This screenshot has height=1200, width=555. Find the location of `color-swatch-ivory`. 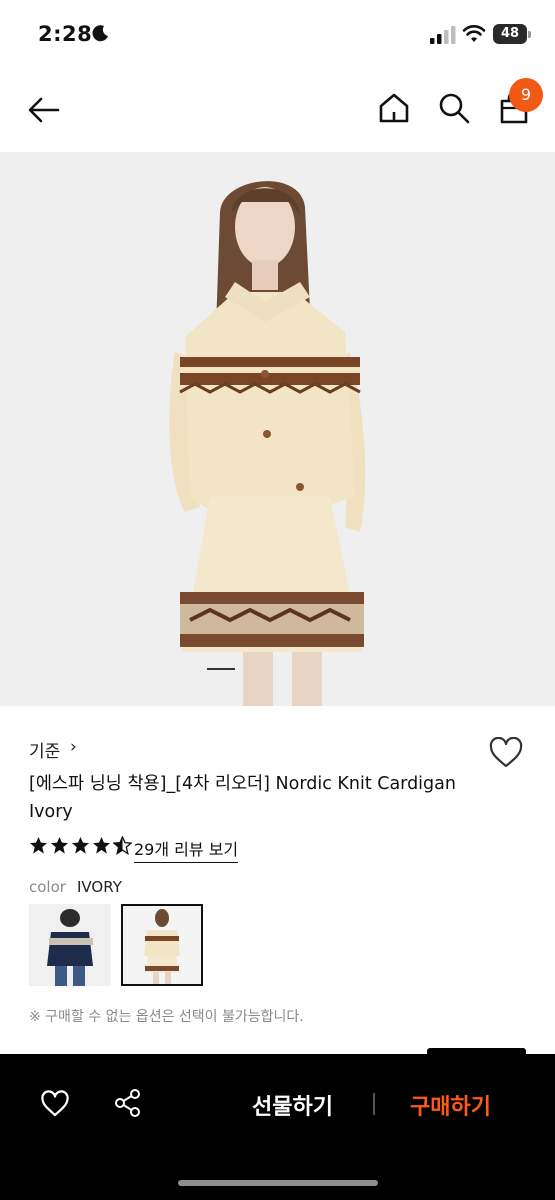

color-swatch-ivory is located at coordinates (162, 945).